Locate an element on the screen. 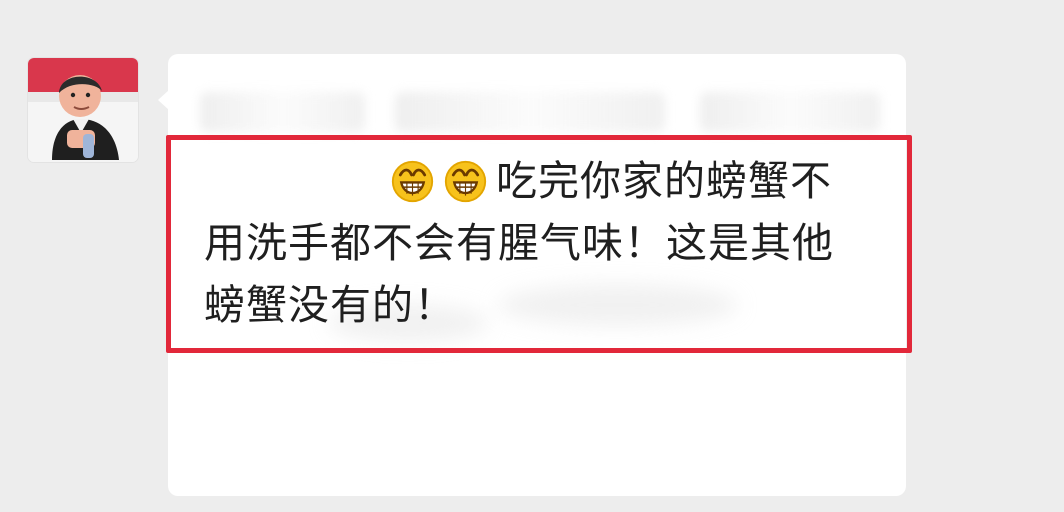  message-line-3: 螃蟹没有的！ is located at coordinates (330, 305).